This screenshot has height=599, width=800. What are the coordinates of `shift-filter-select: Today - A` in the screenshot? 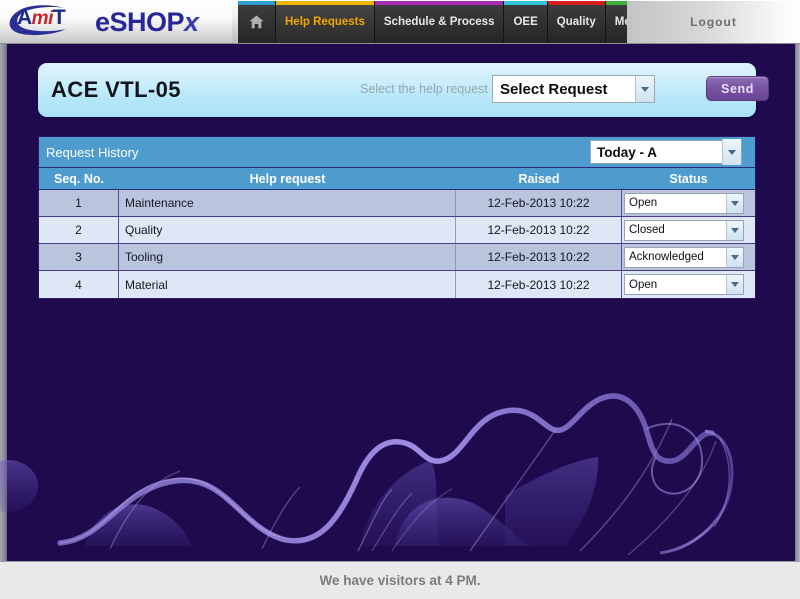 It's located at (666, 152).